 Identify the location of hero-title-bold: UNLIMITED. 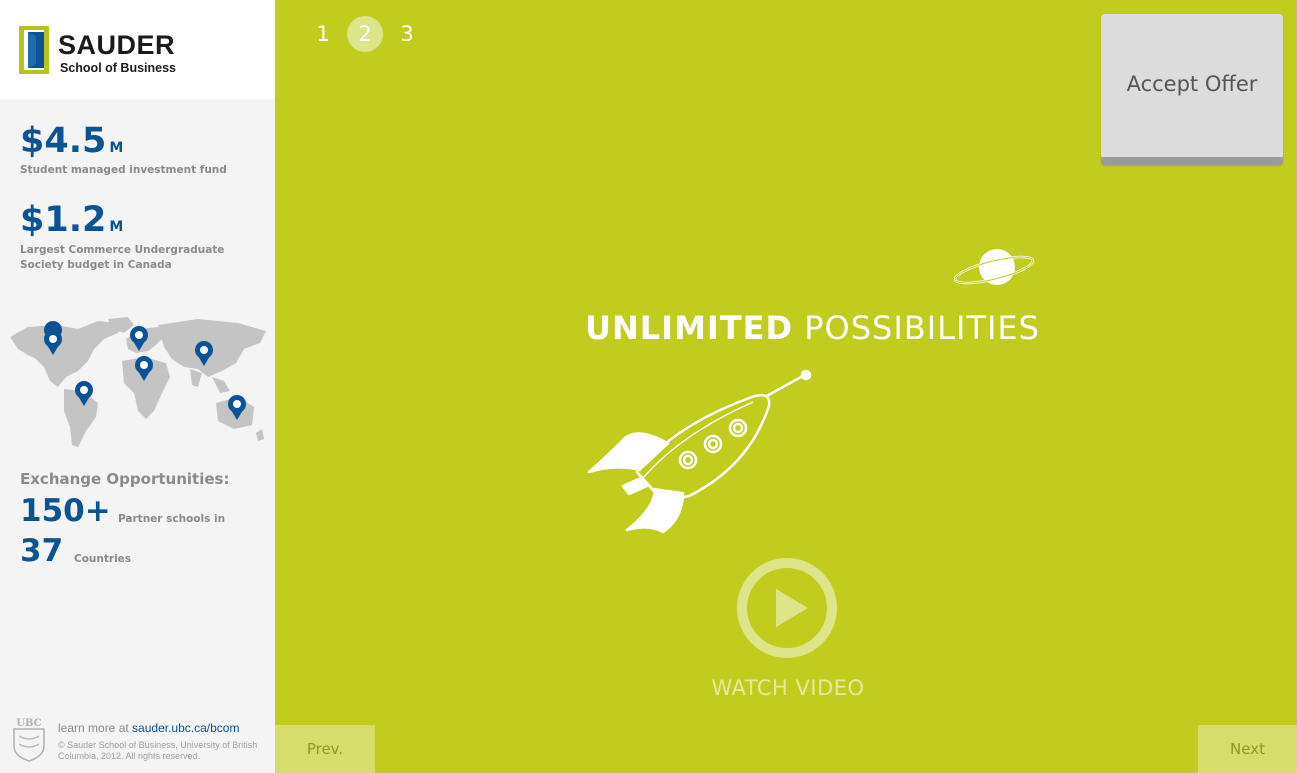
(689, 328).